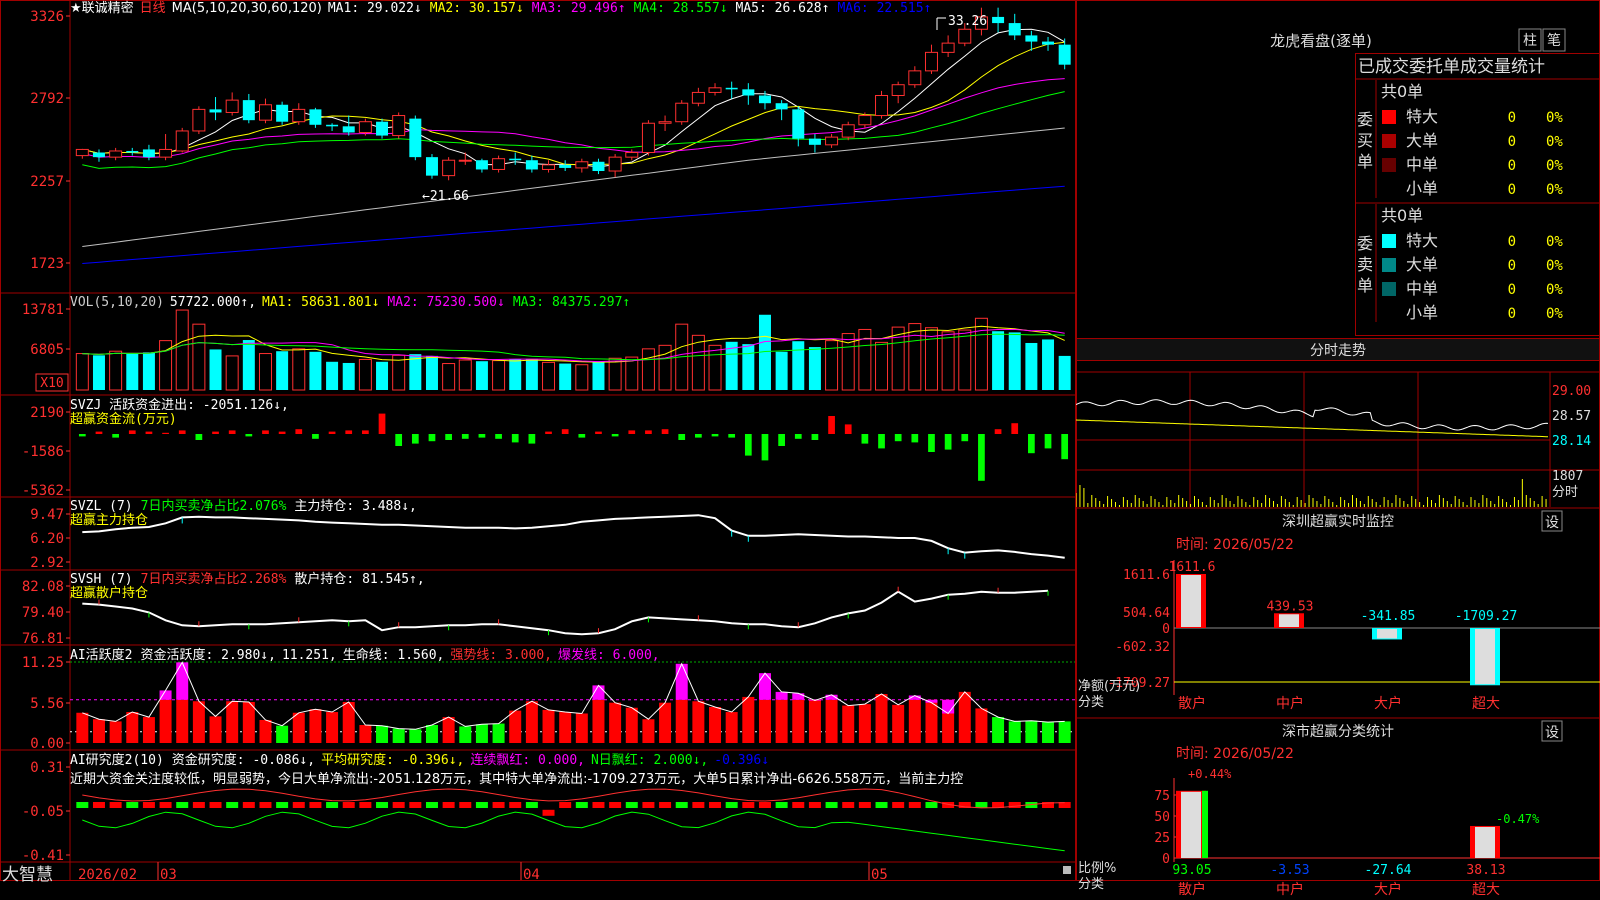 This screenshot has width=1600, height=900. Describe the element at coordinates (445, 196) in the screenshot. I see `low-annotation: ←21.66` at that location.